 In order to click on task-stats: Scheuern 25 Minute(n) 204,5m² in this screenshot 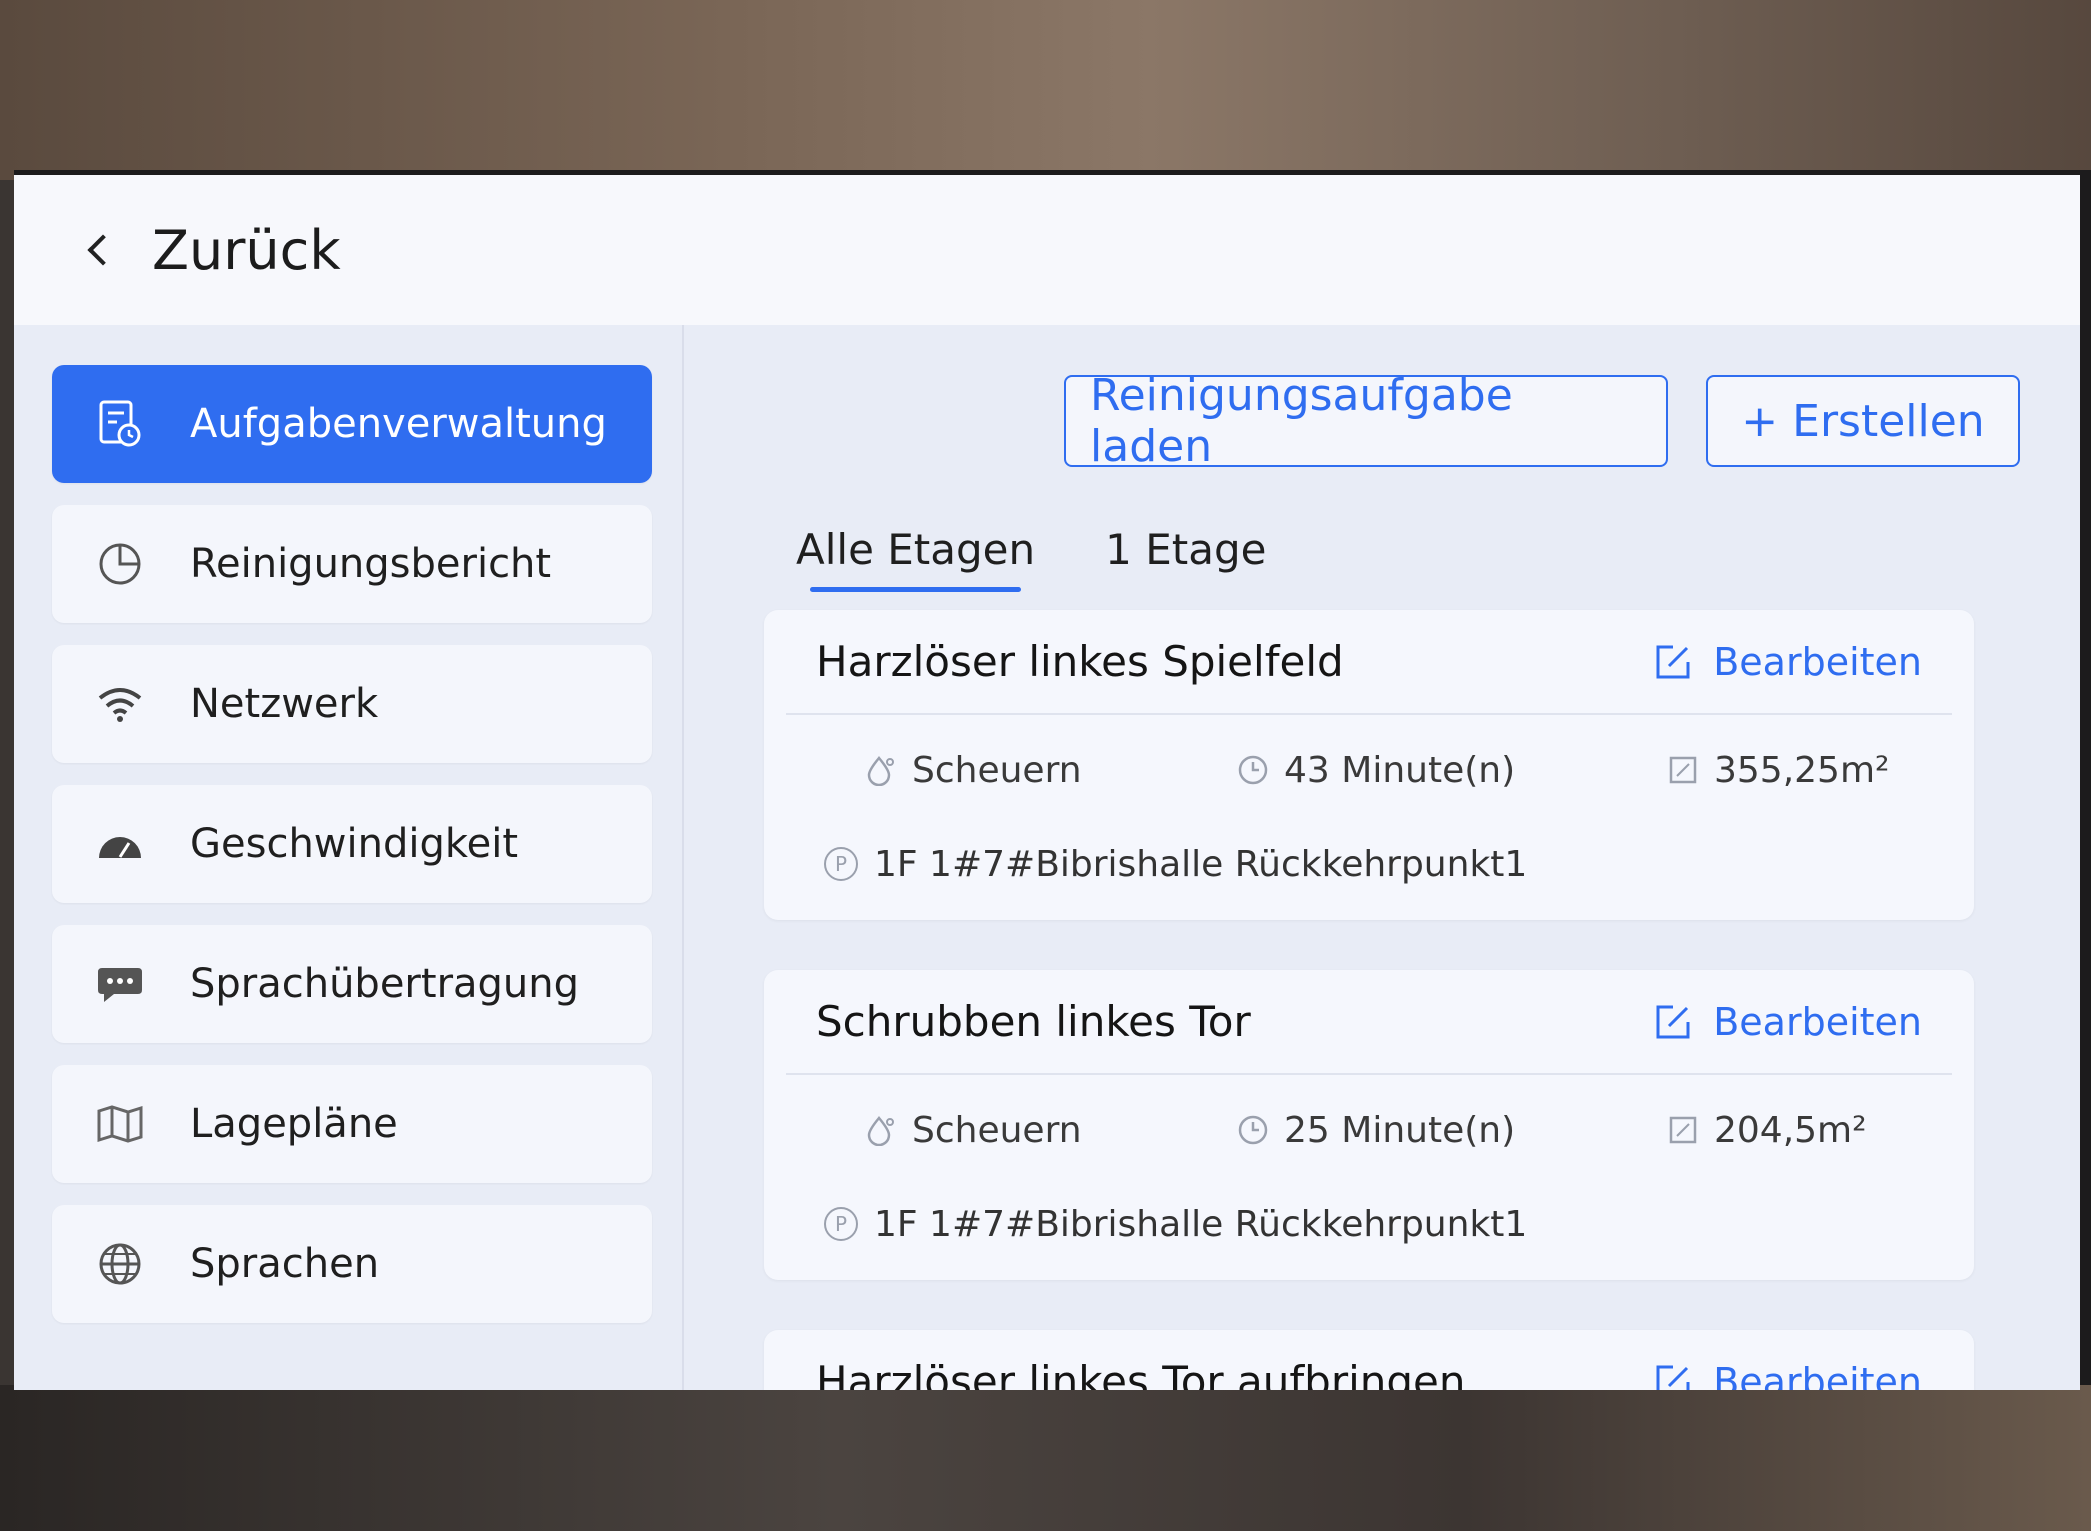, I will do `click(1369, 1130)`.